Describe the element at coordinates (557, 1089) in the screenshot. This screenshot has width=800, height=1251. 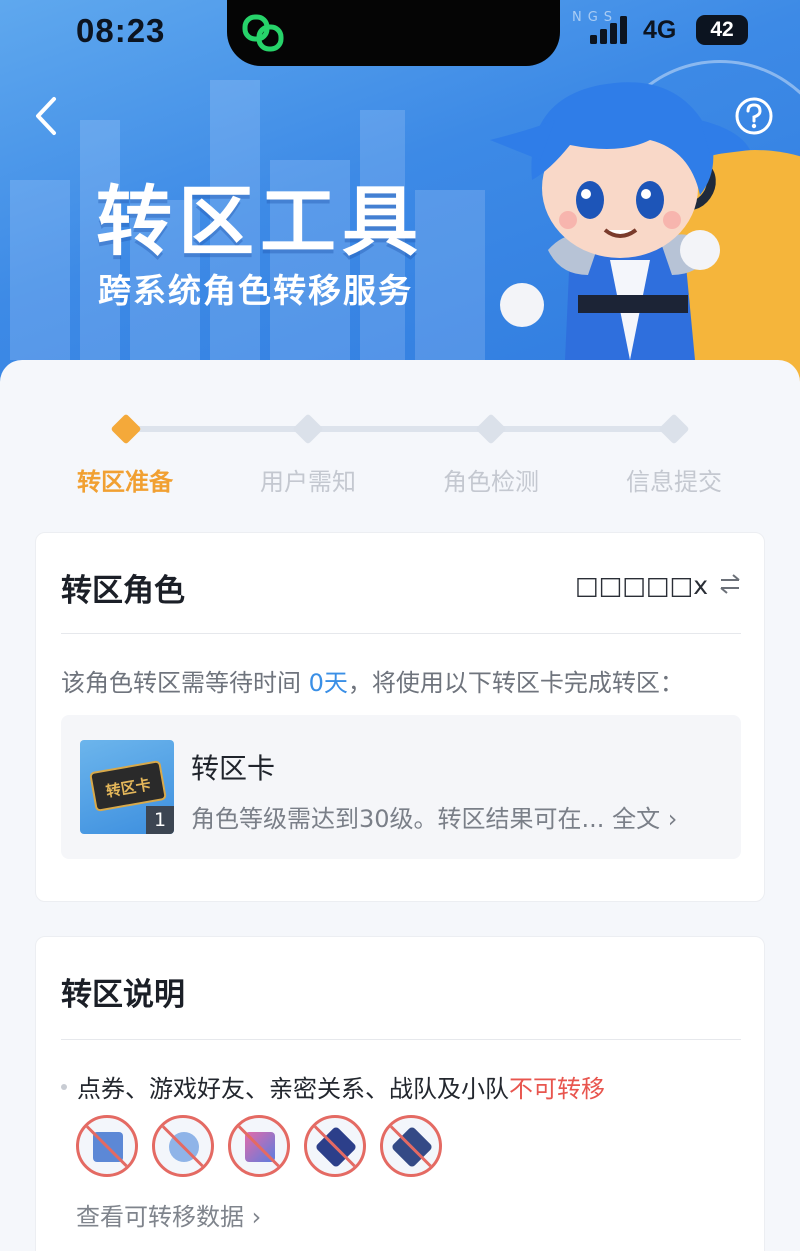
I see `non-transferable-warning: 不可转移` at that location.